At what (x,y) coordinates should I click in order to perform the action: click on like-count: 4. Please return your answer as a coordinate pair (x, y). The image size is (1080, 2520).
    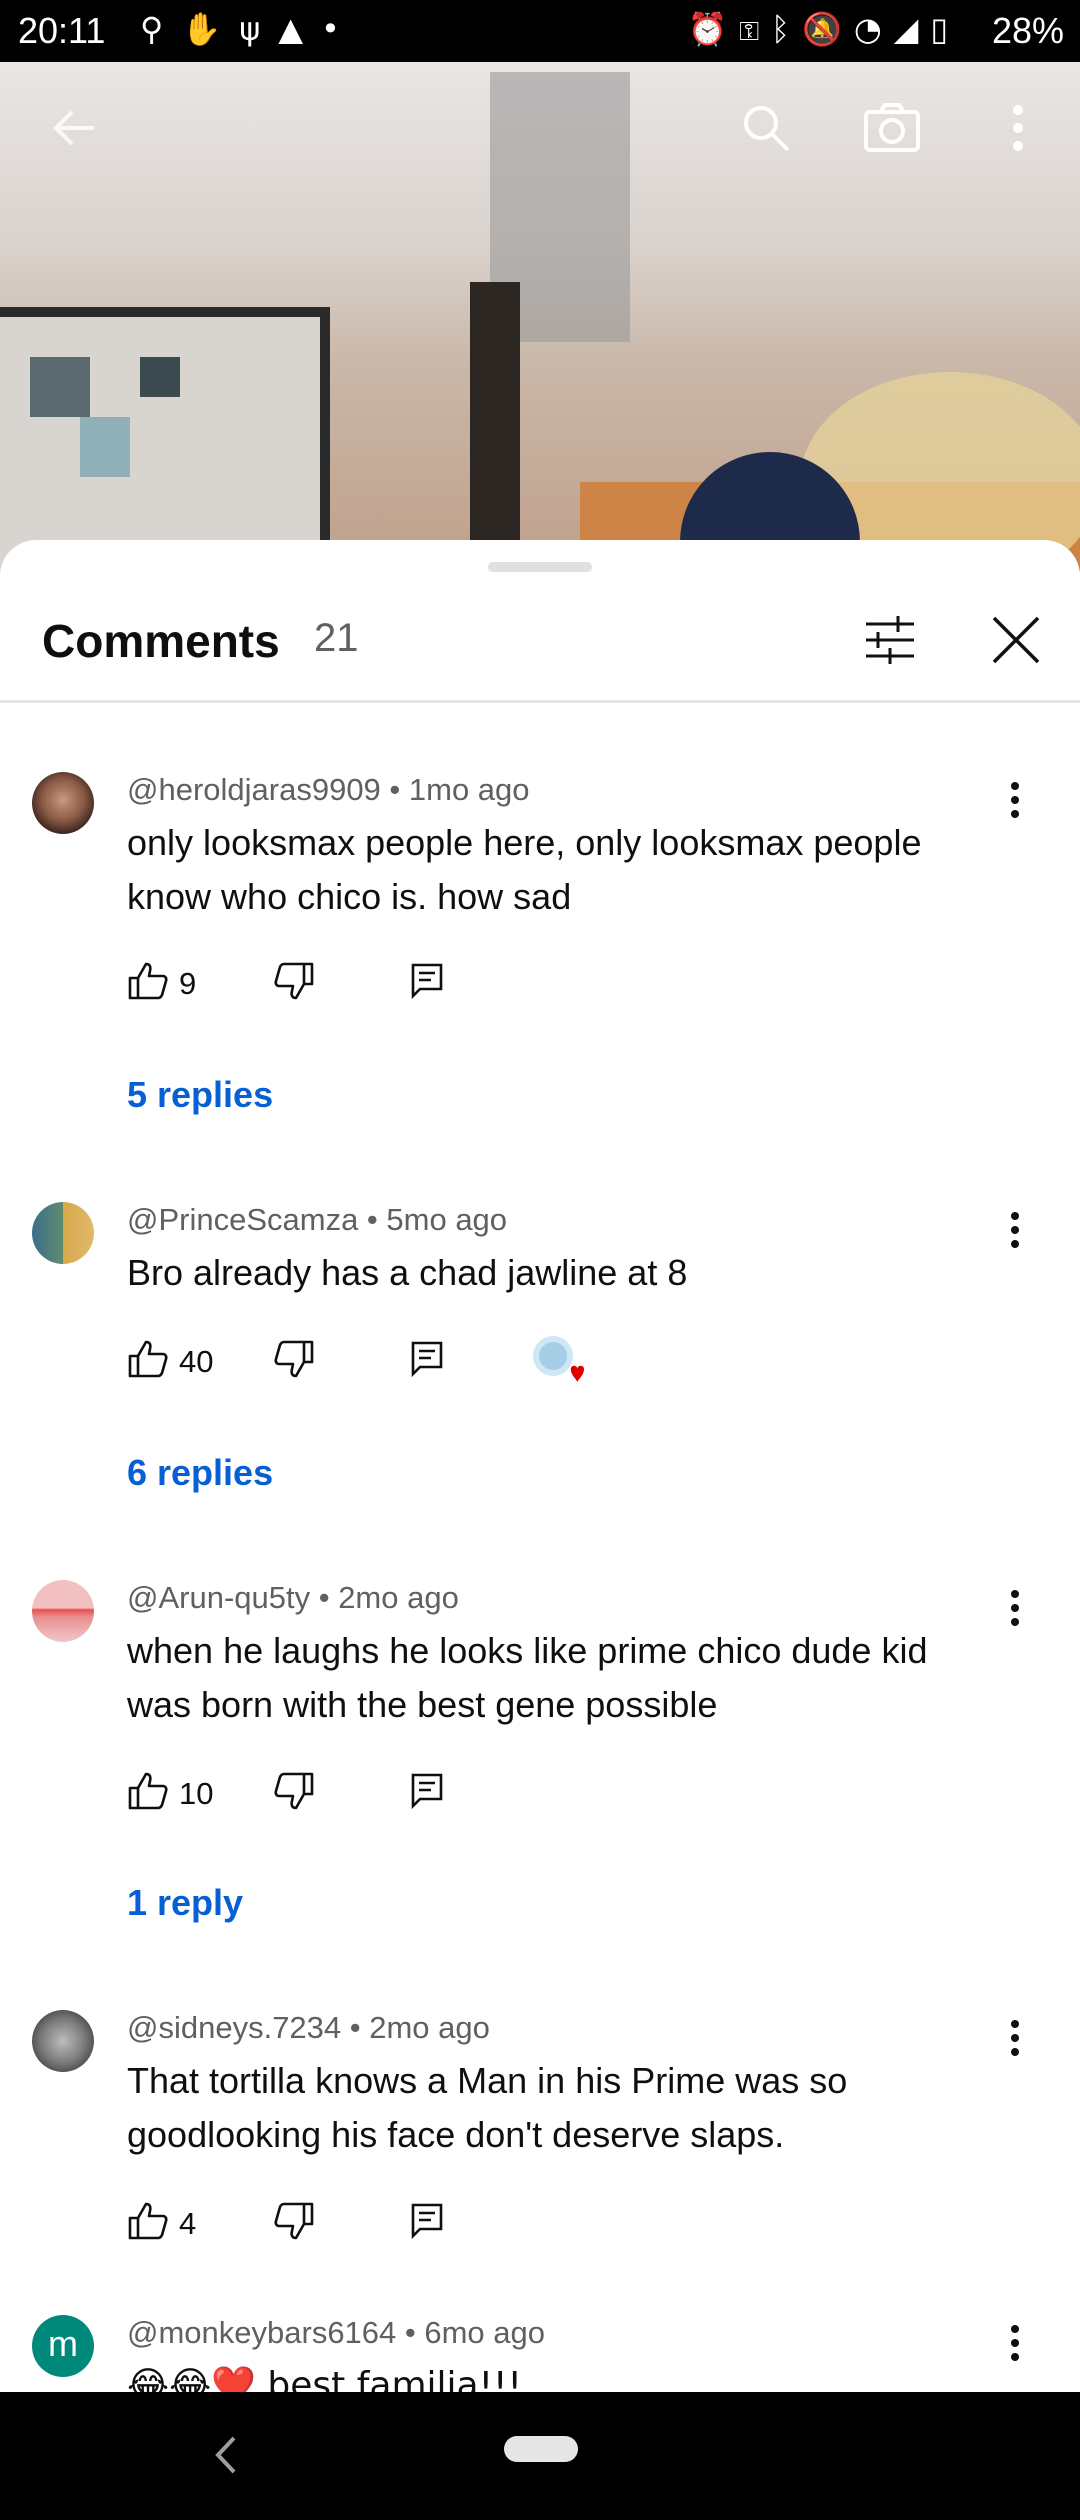
    Looking at the image, I should click on (188, 2223).